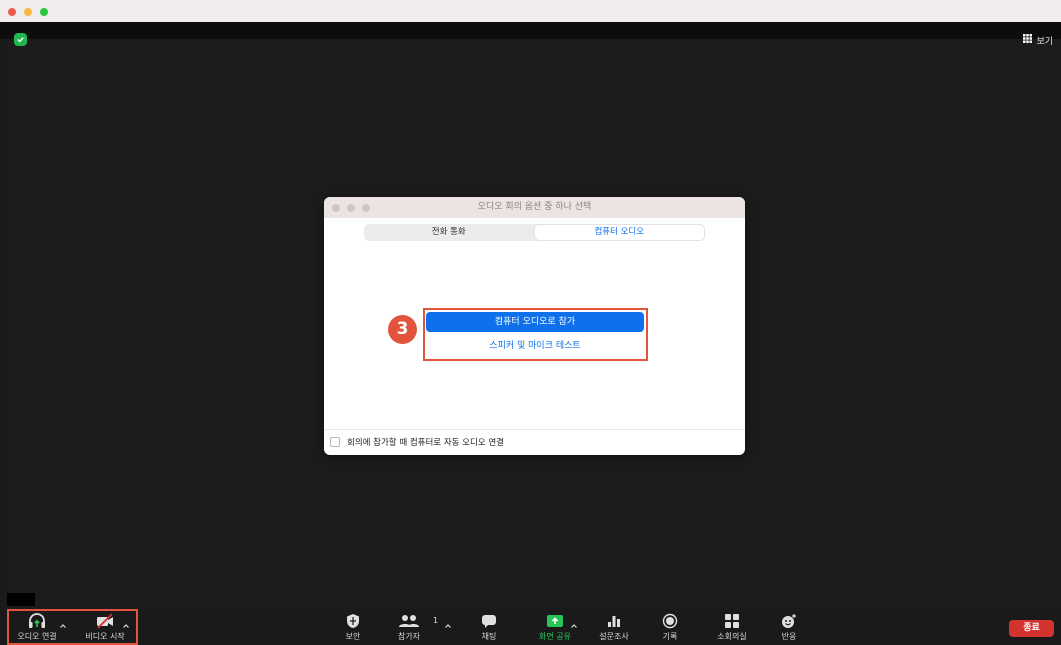 The height and width of the screenshot is (645, 1061). I want to click on audio-mode-tabs: 전화 통화 컴퓨터 오디오, so click(534, 232).